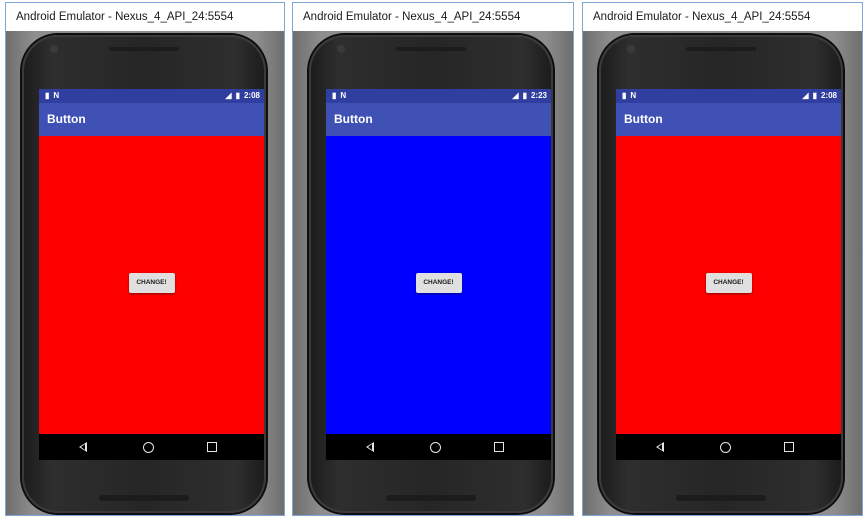 Image resolution: width=863 pixels, height=519 pixels. Describe the element at coordinates (538, 95) in the screenshot. I see `status-time: 2:23` at that location.